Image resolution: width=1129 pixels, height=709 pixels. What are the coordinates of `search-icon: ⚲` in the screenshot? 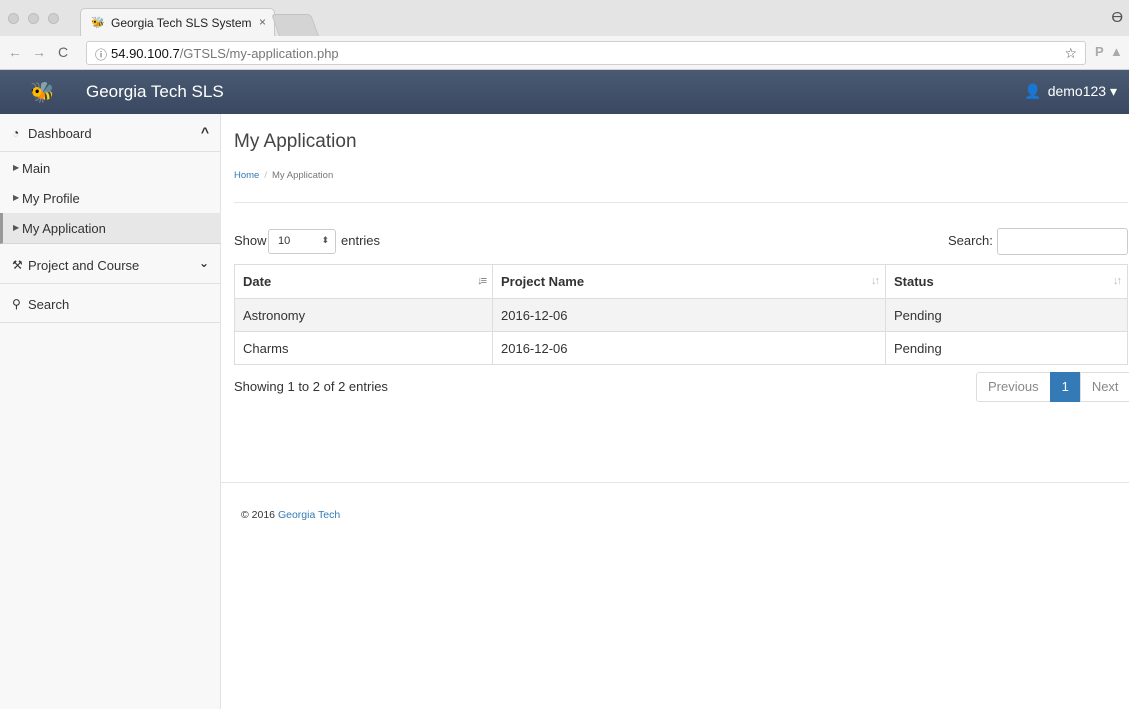 It's located at (16, 304).